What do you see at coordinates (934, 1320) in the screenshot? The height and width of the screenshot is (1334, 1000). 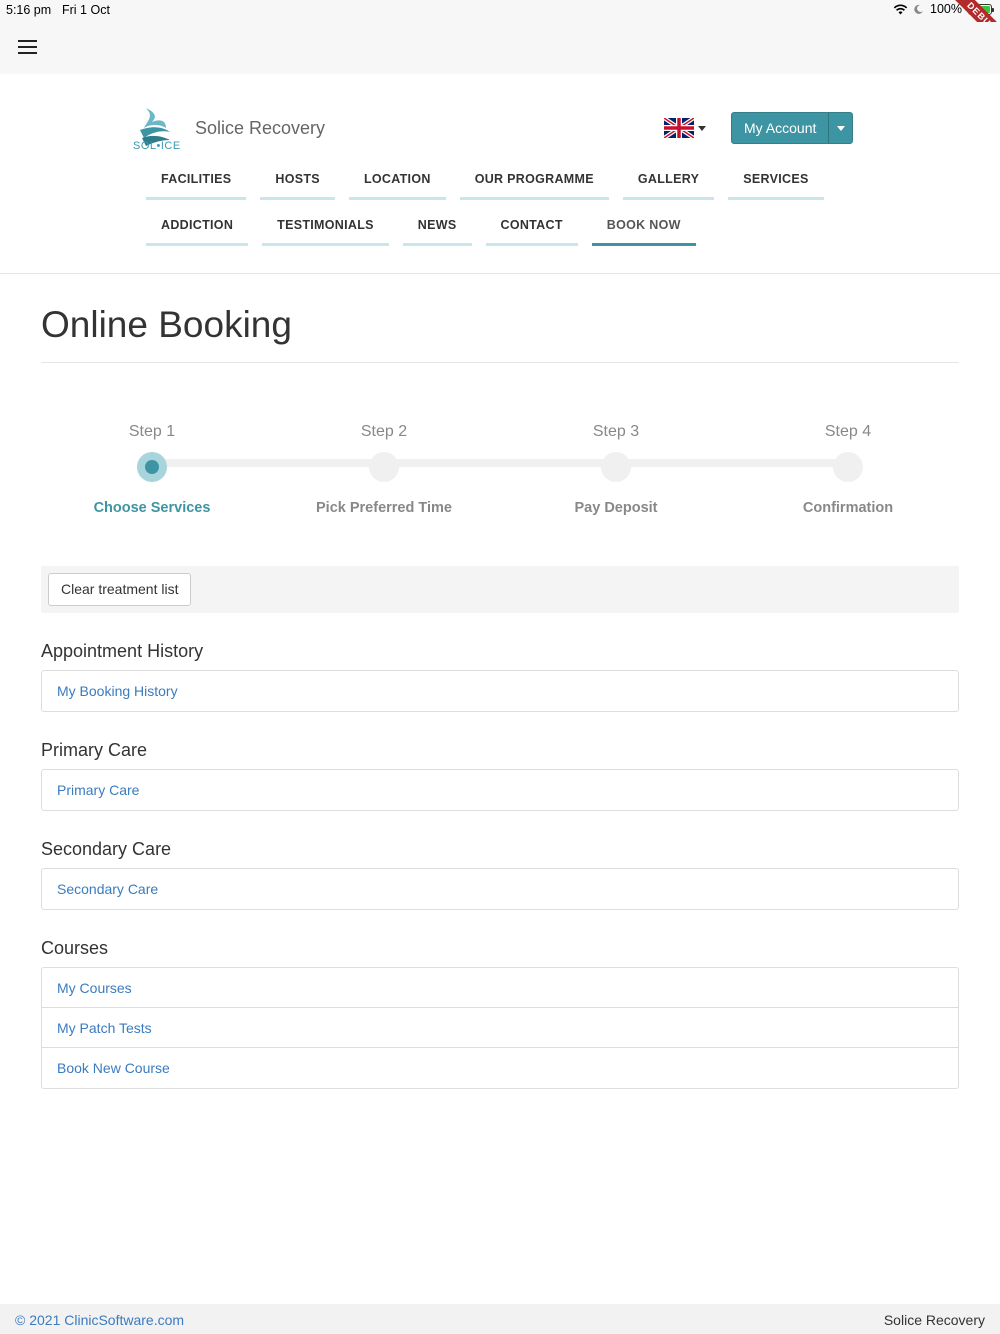 I see `footer-brand: Solice Recovery` at bounding box center [934, 1320].